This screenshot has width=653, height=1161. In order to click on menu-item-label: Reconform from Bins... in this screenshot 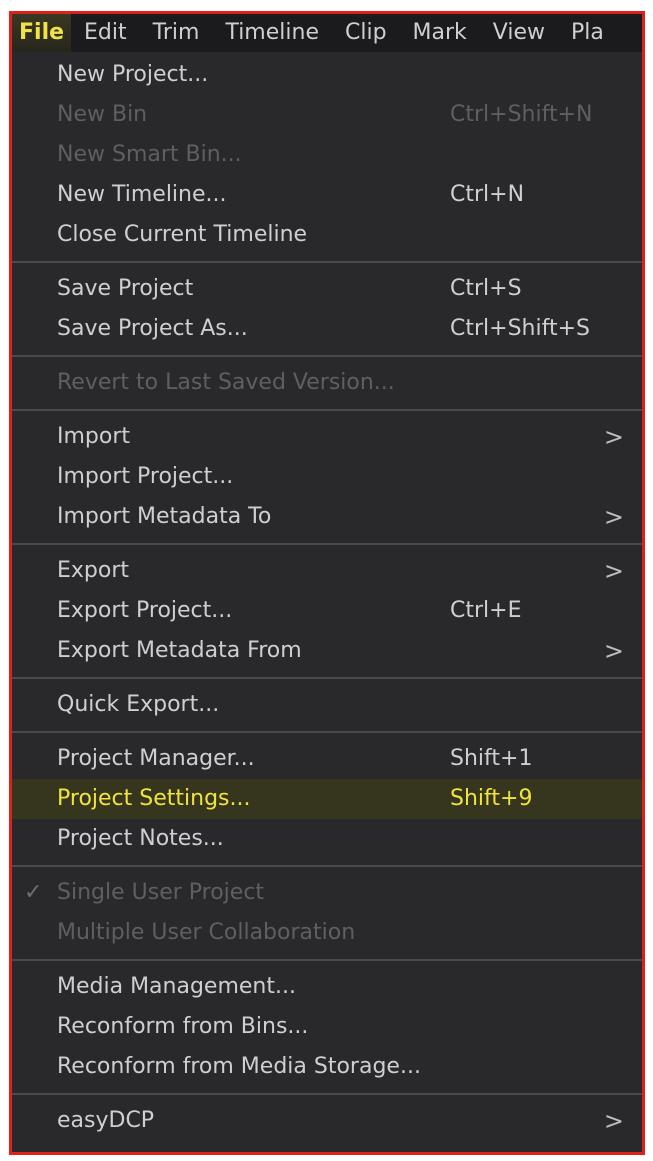, I will do `click(183, 1026)`.